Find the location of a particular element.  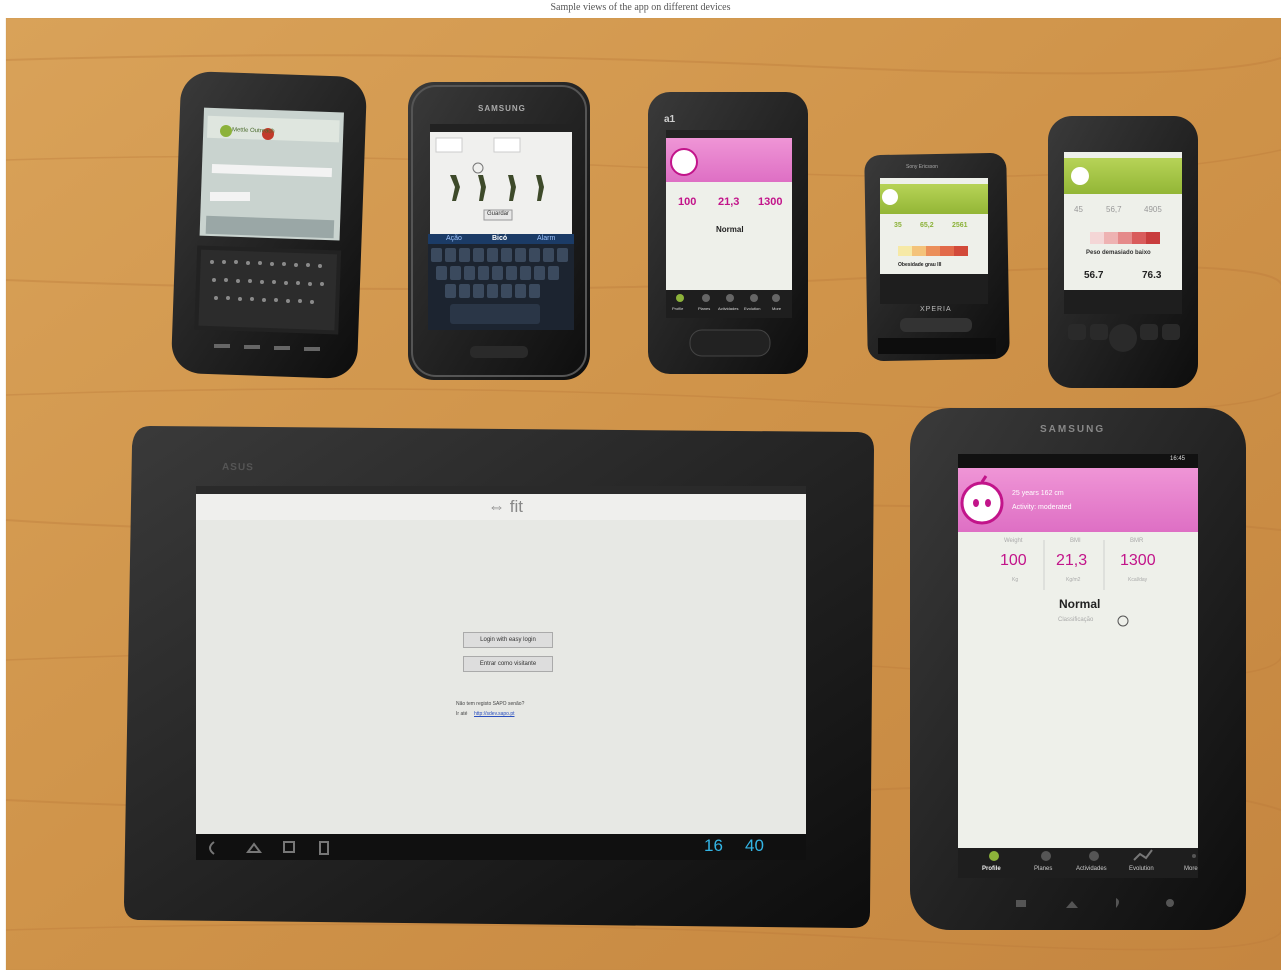

tablet-2-bmr-unit: Kcal/day is located at coordinates (1138, 580).